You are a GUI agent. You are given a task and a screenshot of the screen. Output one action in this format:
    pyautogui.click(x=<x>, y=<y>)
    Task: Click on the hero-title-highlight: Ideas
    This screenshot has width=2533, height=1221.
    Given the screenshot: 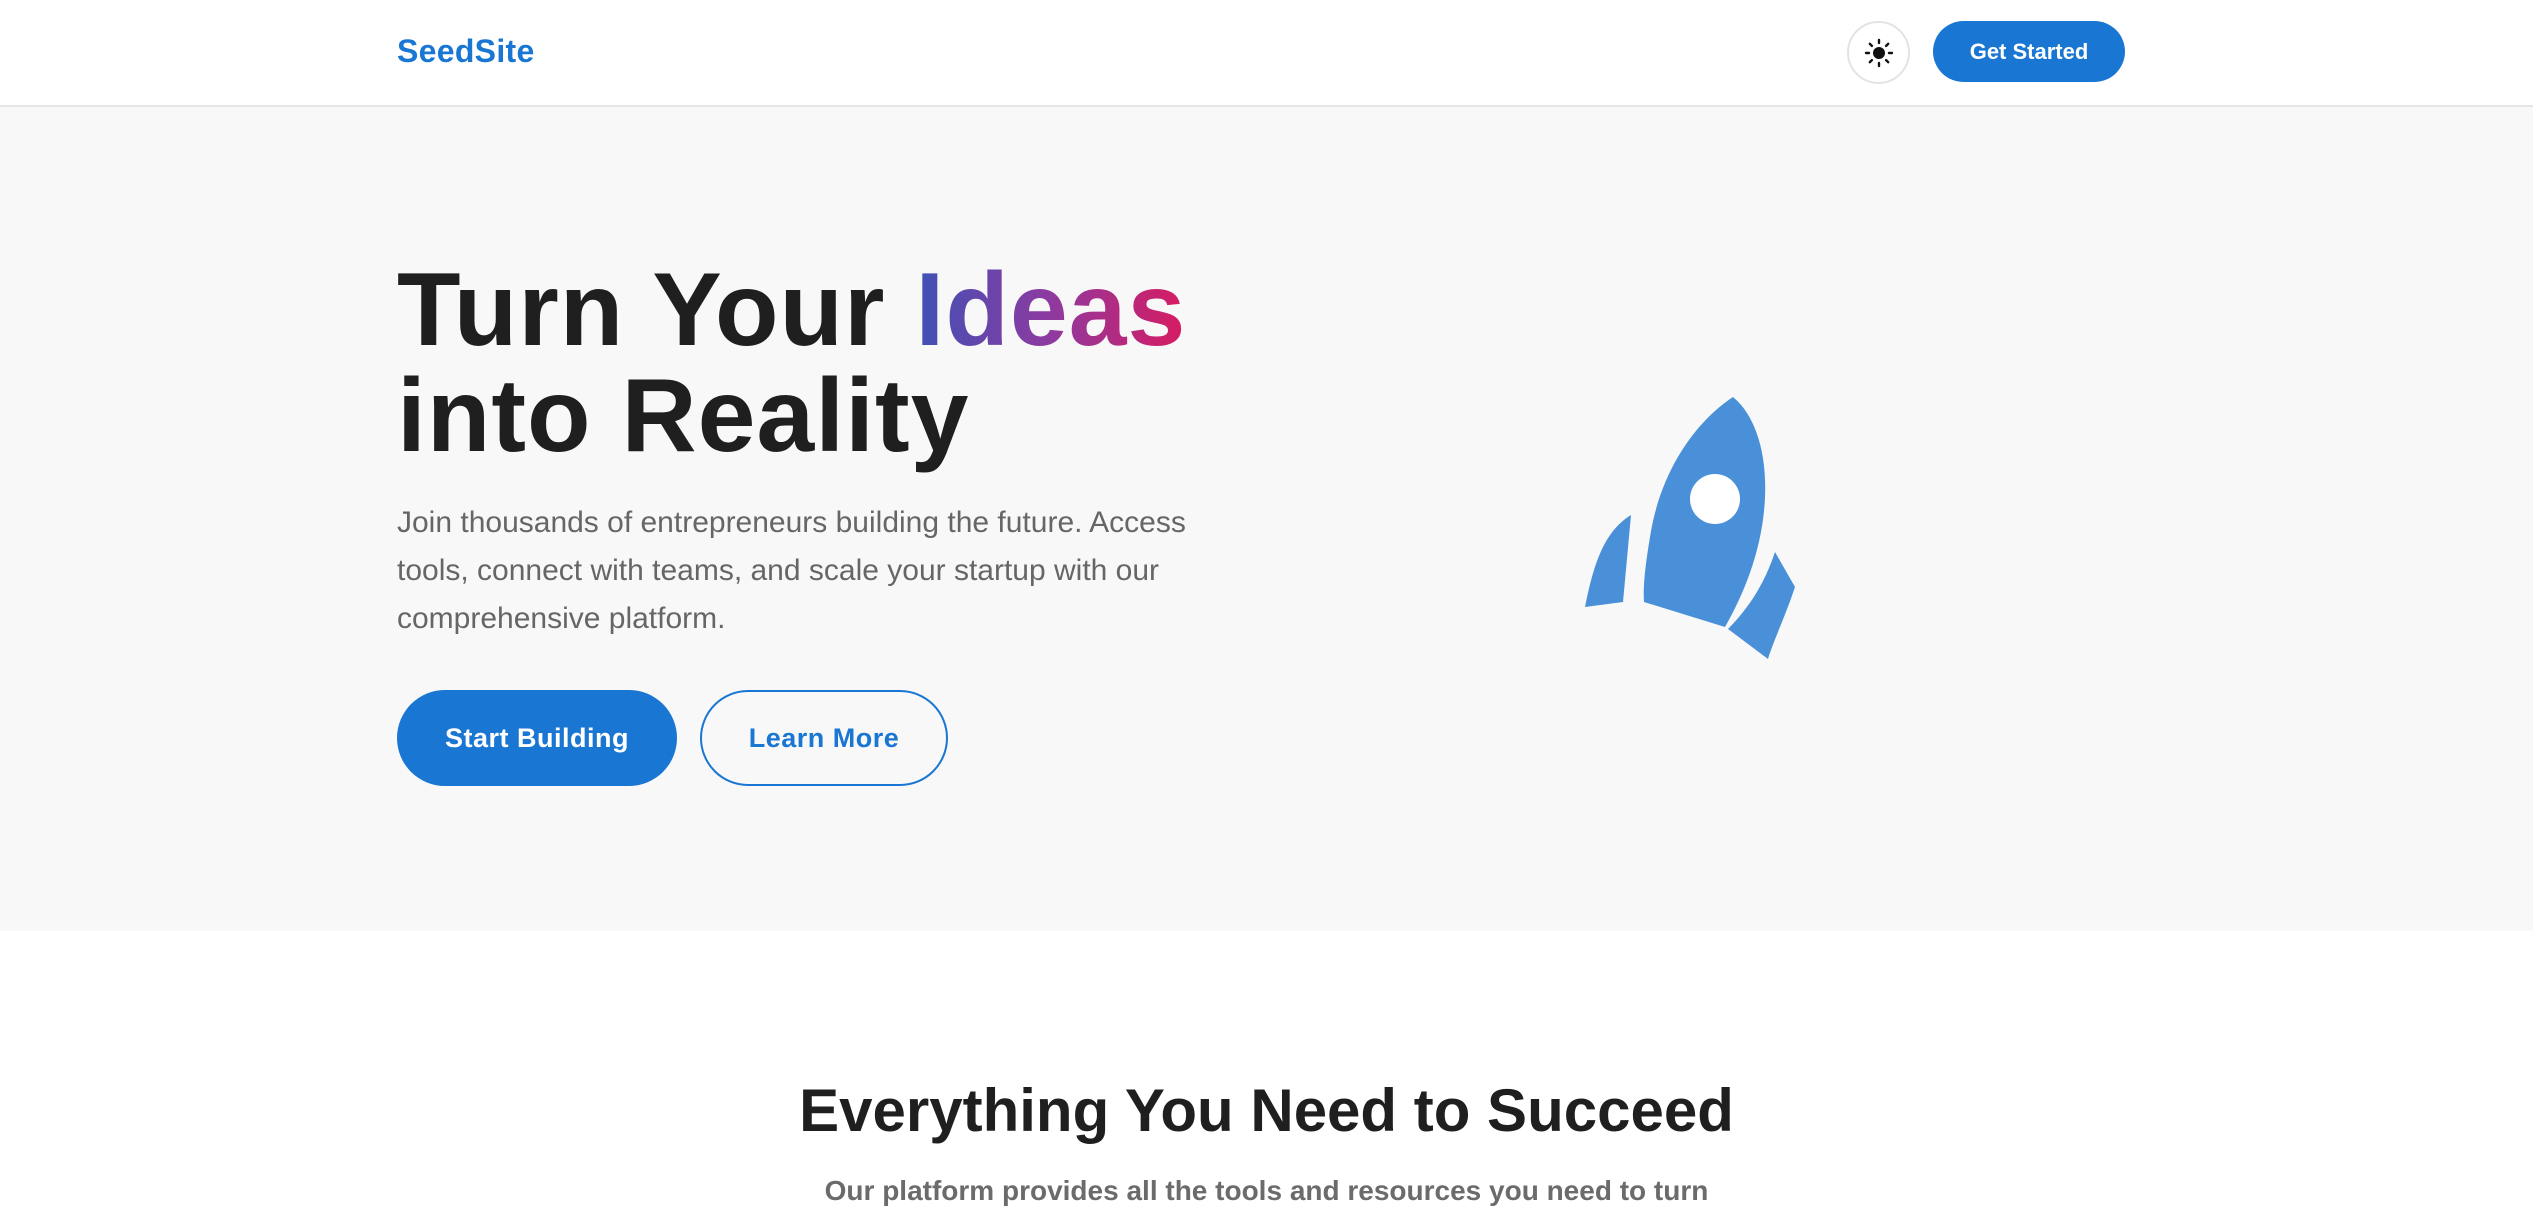 What is the action you would take?
    pyautogui.click(x=1051, y=310)
    